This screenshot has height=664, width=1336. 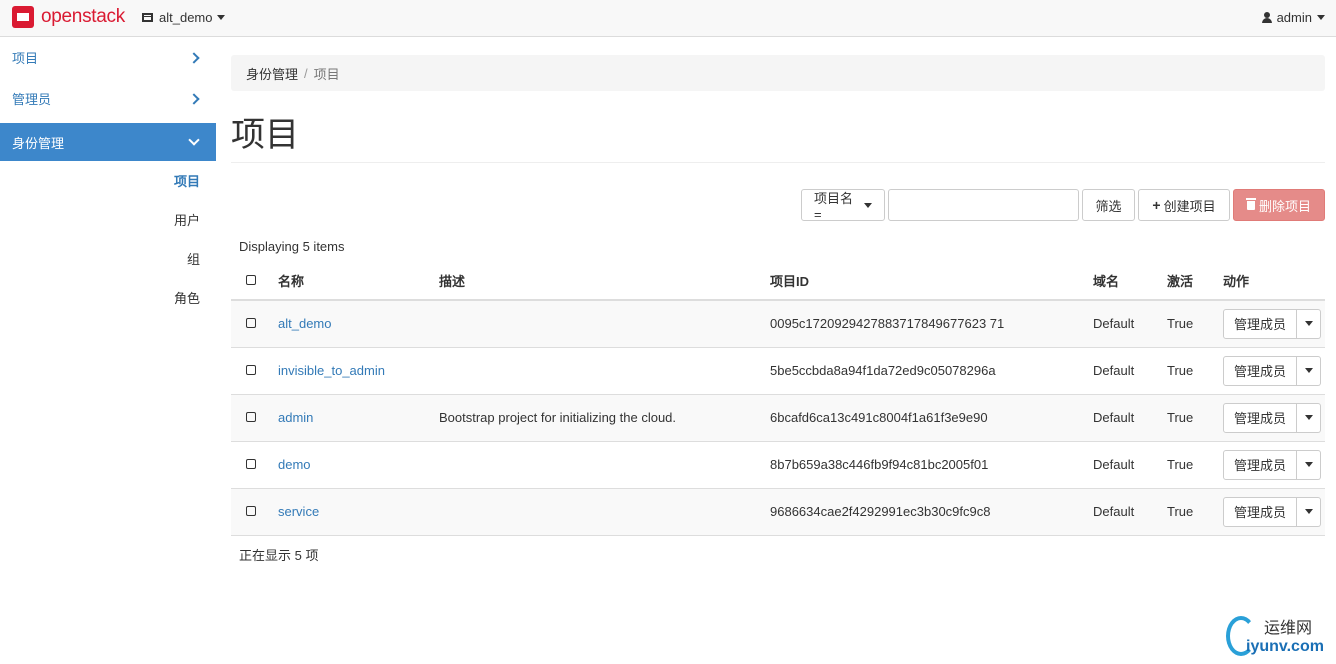 I want to click on user-icon, so click(x=1266, y=17).